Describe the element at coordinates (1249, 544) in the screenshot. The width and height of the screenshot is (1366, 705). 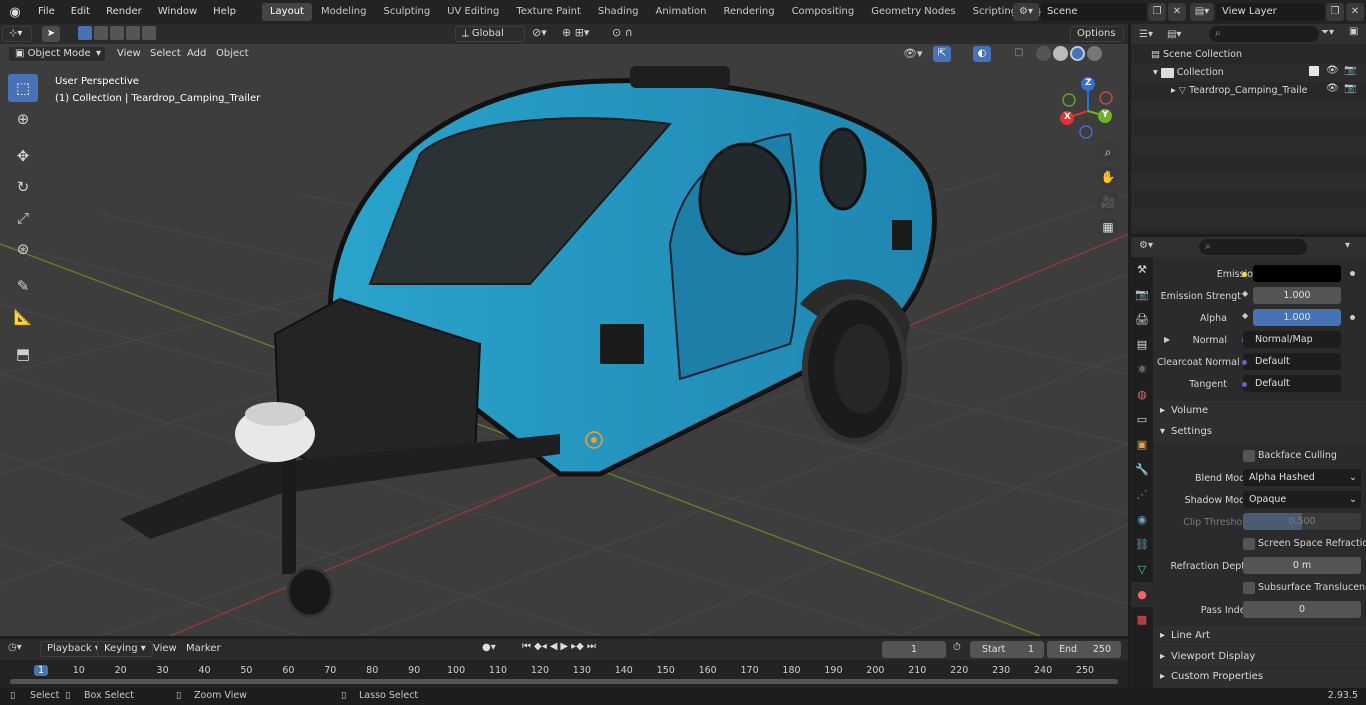
I see `screen-space-refraction-checkbox` at that location.